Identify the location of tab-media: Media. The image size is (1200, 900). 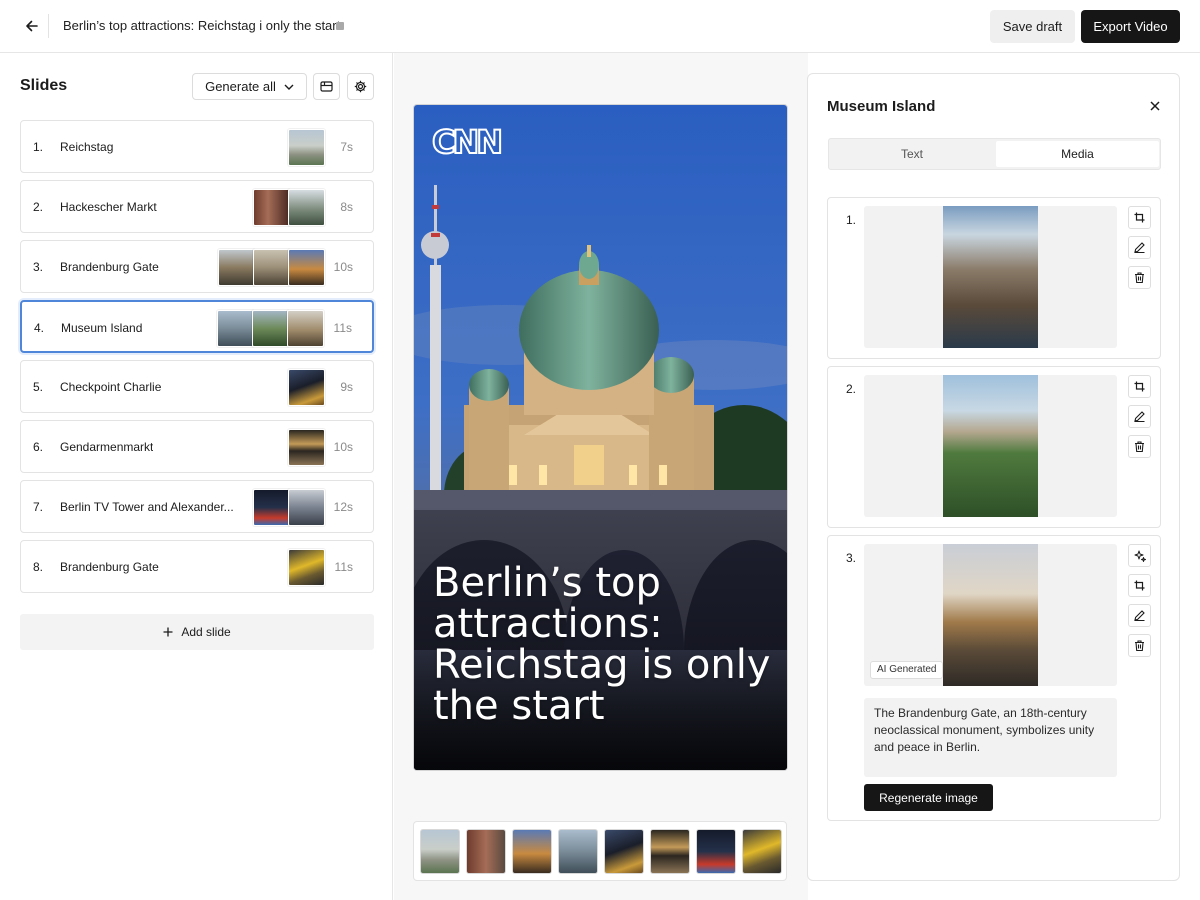
(1077, 154).